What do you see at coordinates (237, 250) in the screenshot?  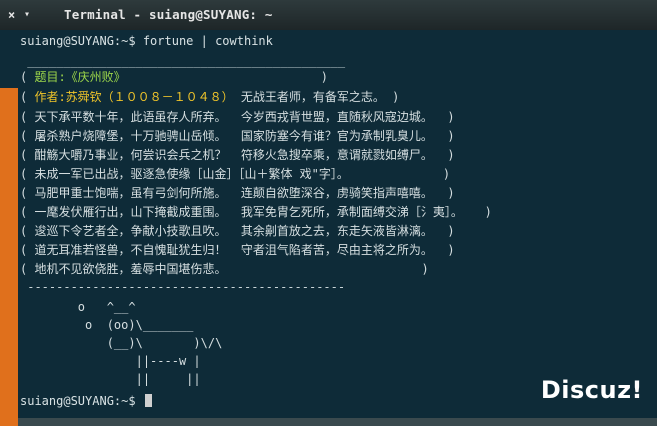 I see `poem-line: ( 道无耳准若怪兽，不自愧耻犹生归！ 守者沮气陷者苦，尽由主将之所为。 )` at bounding box center [237, 250].